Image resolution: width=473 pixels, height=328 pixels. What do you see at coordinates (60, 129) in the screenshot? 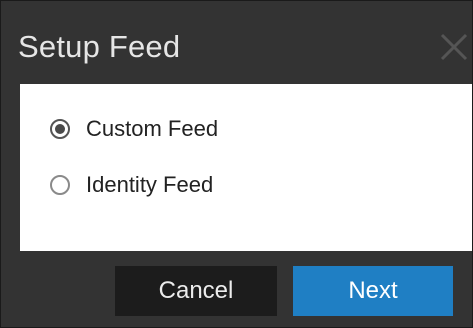
I see `radio-custom-feed` at bounding box center [60, 129].